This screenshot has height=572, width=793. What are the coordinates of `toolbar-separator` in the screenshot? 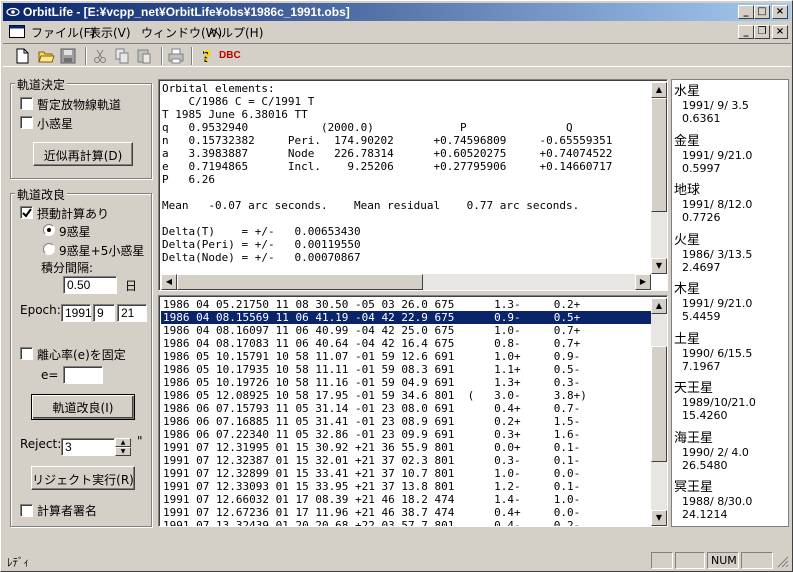 It's located at (86, 56).